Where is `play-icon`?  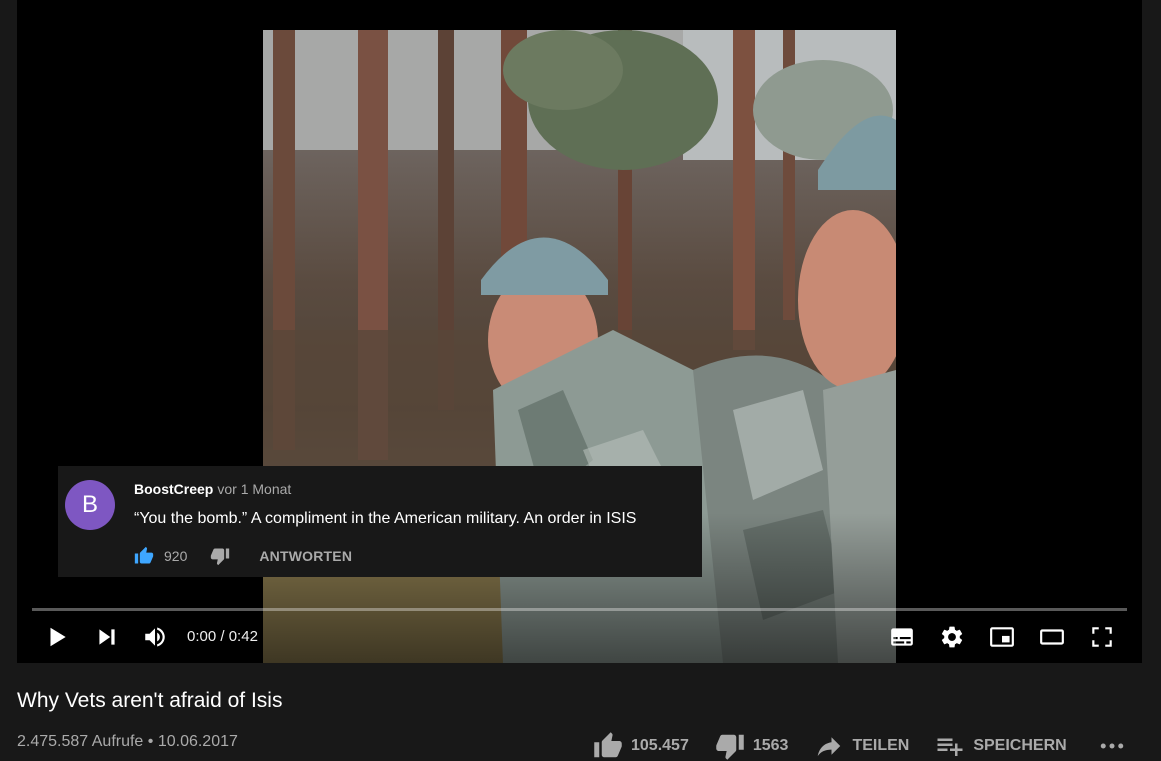 play-icon is located at coordinates (58, 637).